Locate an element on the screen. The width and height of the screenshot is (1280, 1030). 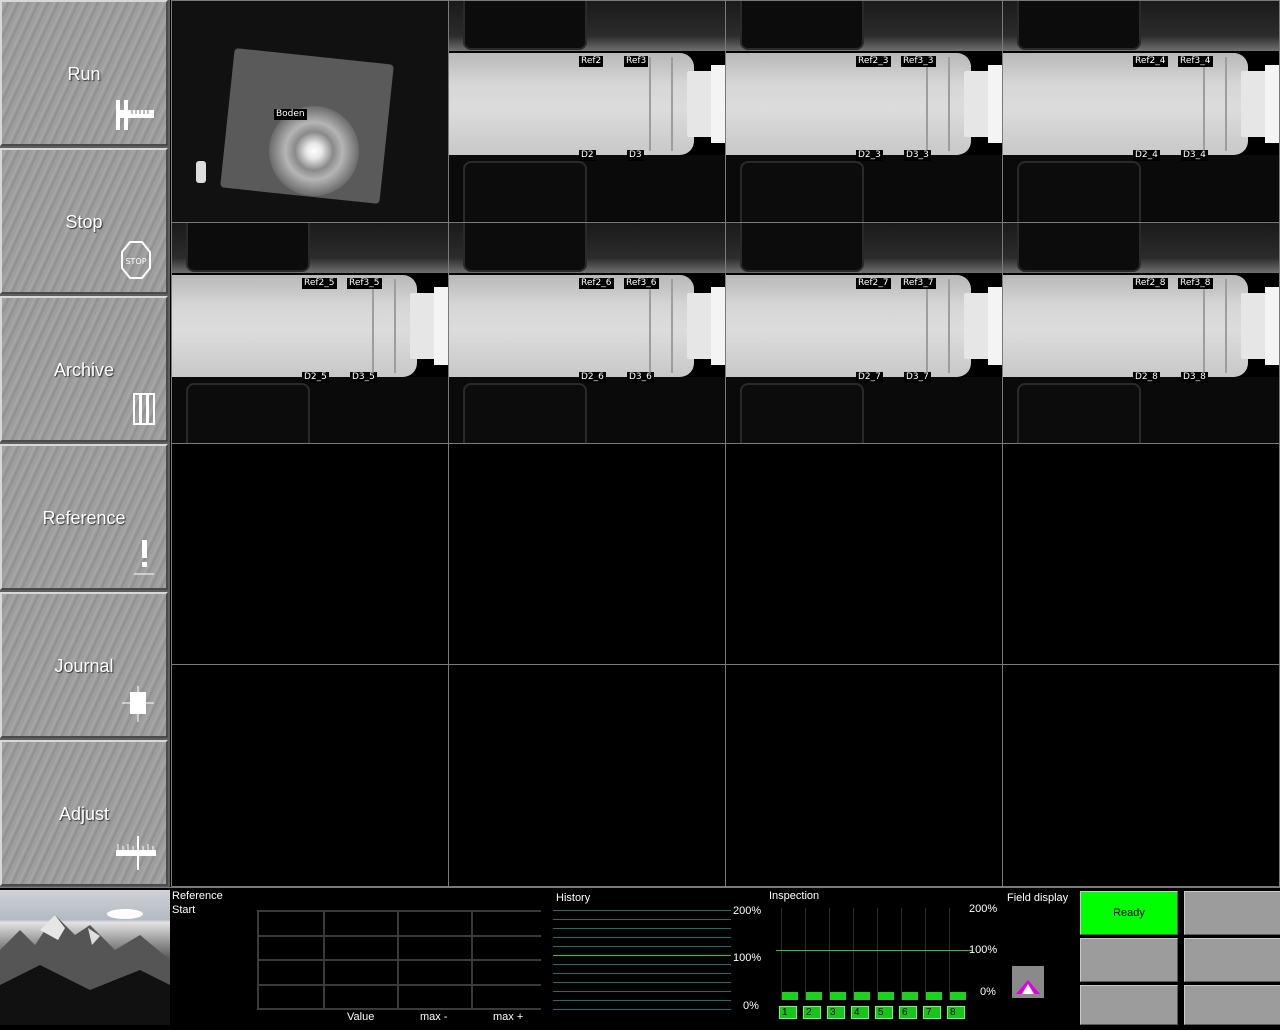
camera-view-top: Boden is located at coordinates (310, 111).